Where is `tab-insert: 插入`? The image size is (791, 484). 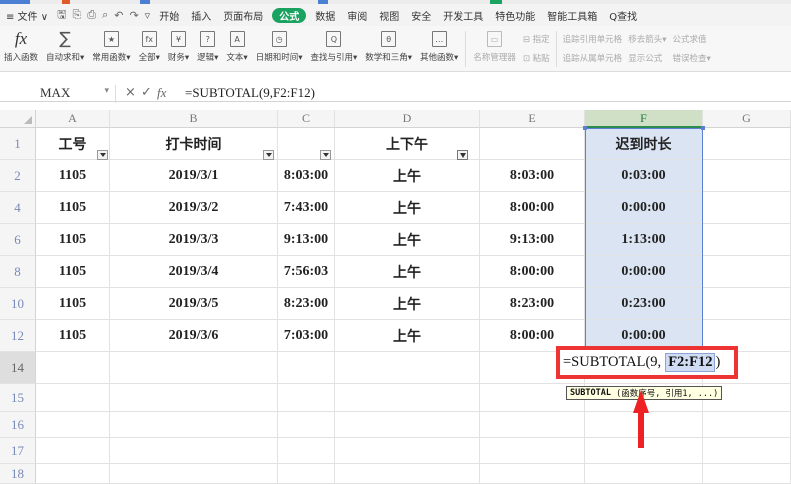
tab-insert: 插入 is located at coordinates (201, 15).